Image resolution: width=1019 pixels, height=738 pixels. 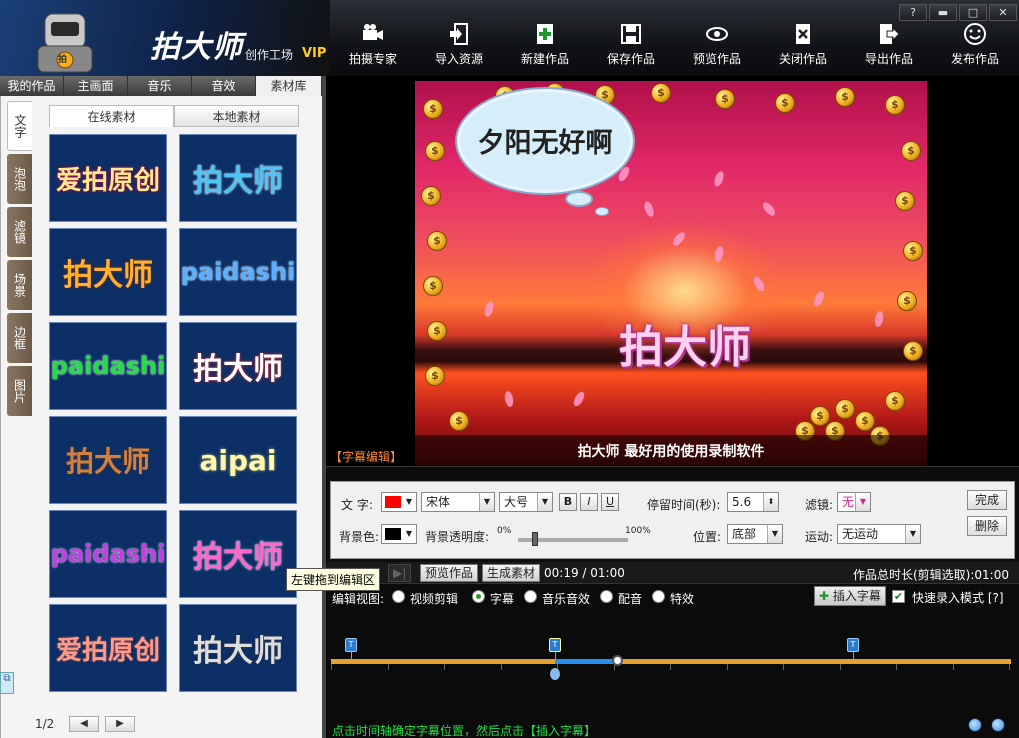 I want to click on preview-button: 预览作品, so click(x=449, y=573).